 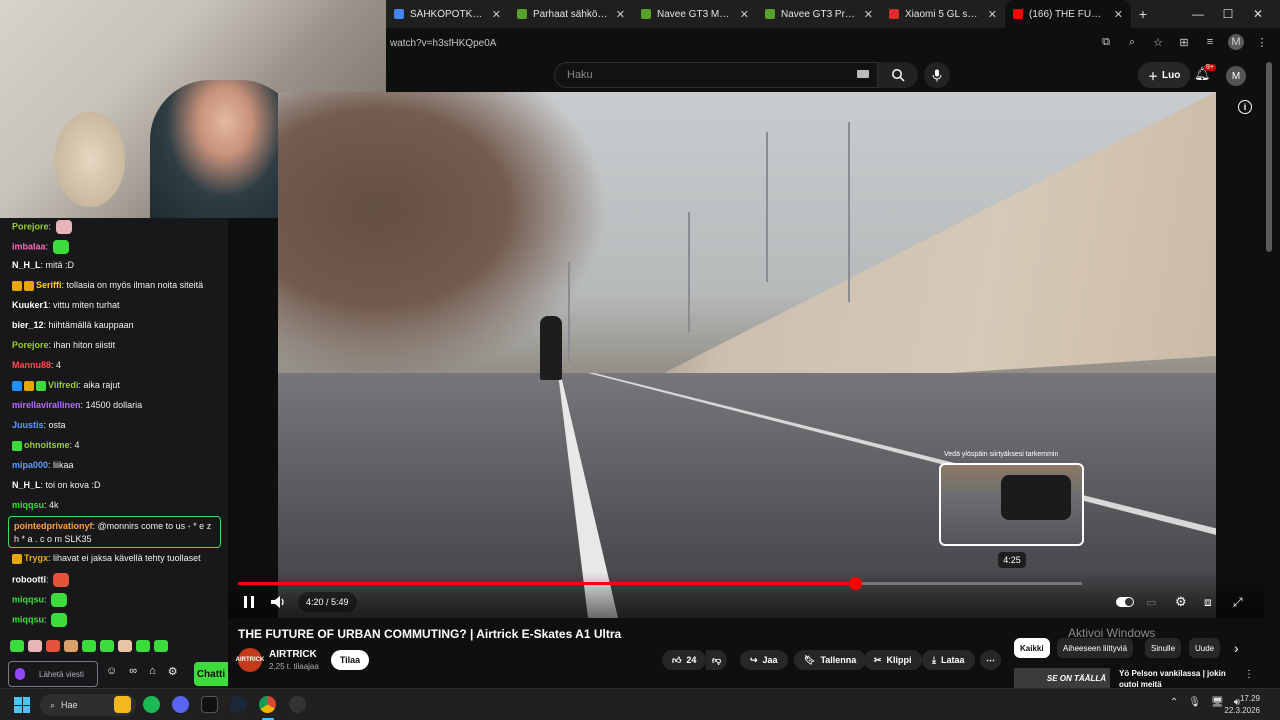 What do you see at coordinates (1198, 14) in the screenshot?
I see `minimize-button: —` at bounding box center [1198, 14].